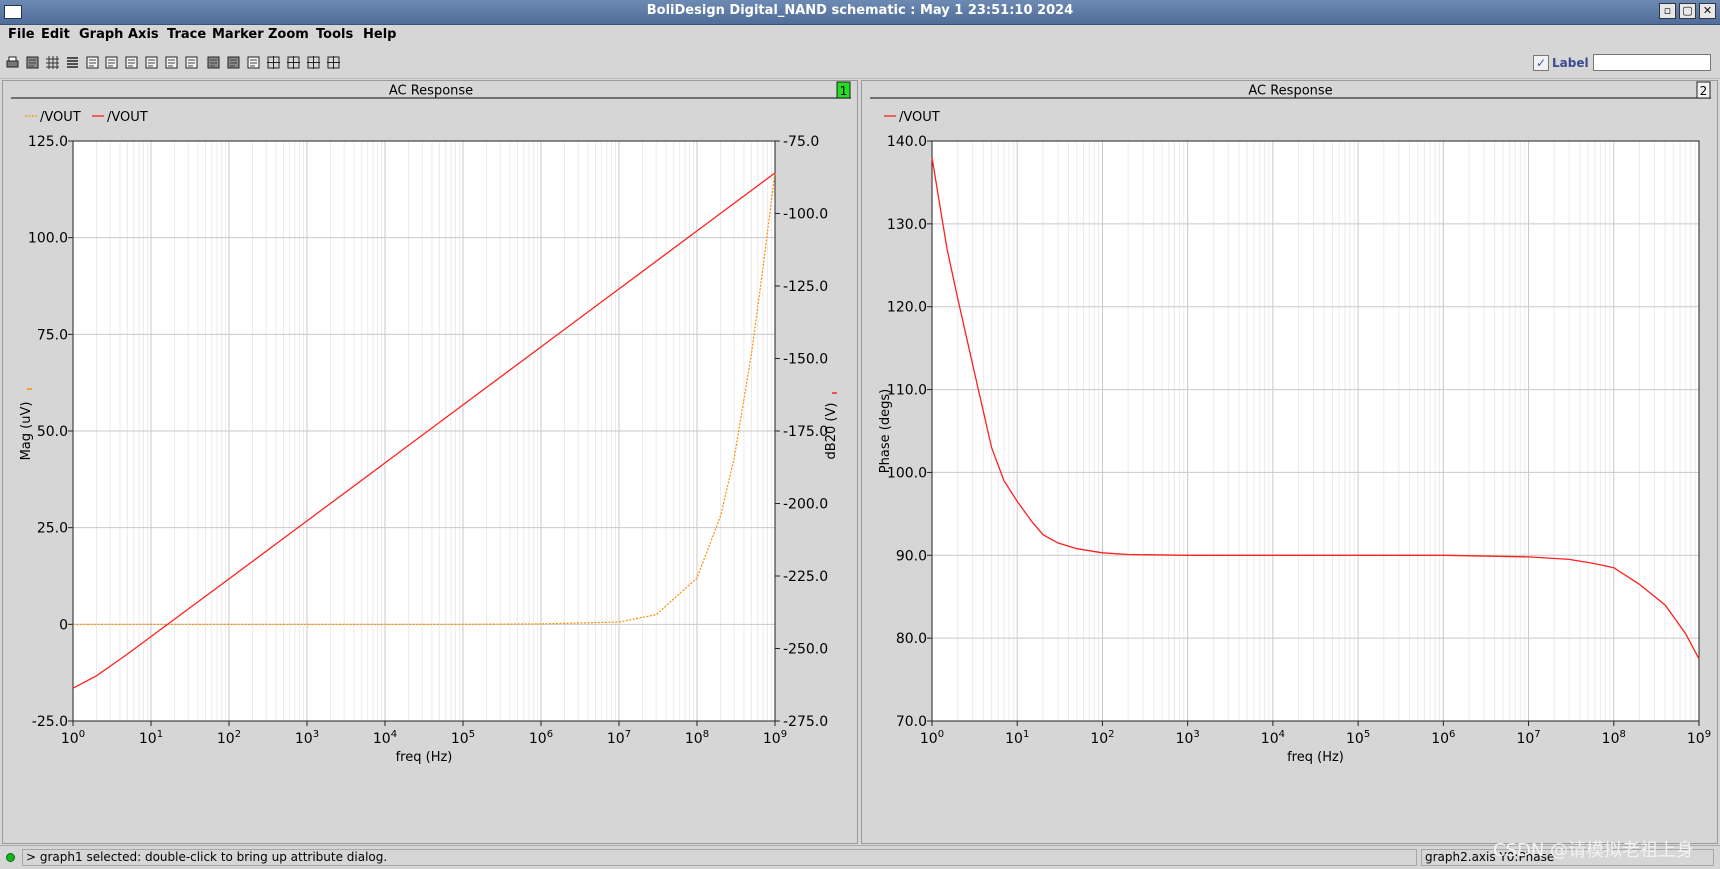  I want to click on y-tick-label: -25.0, so click(50, 722).